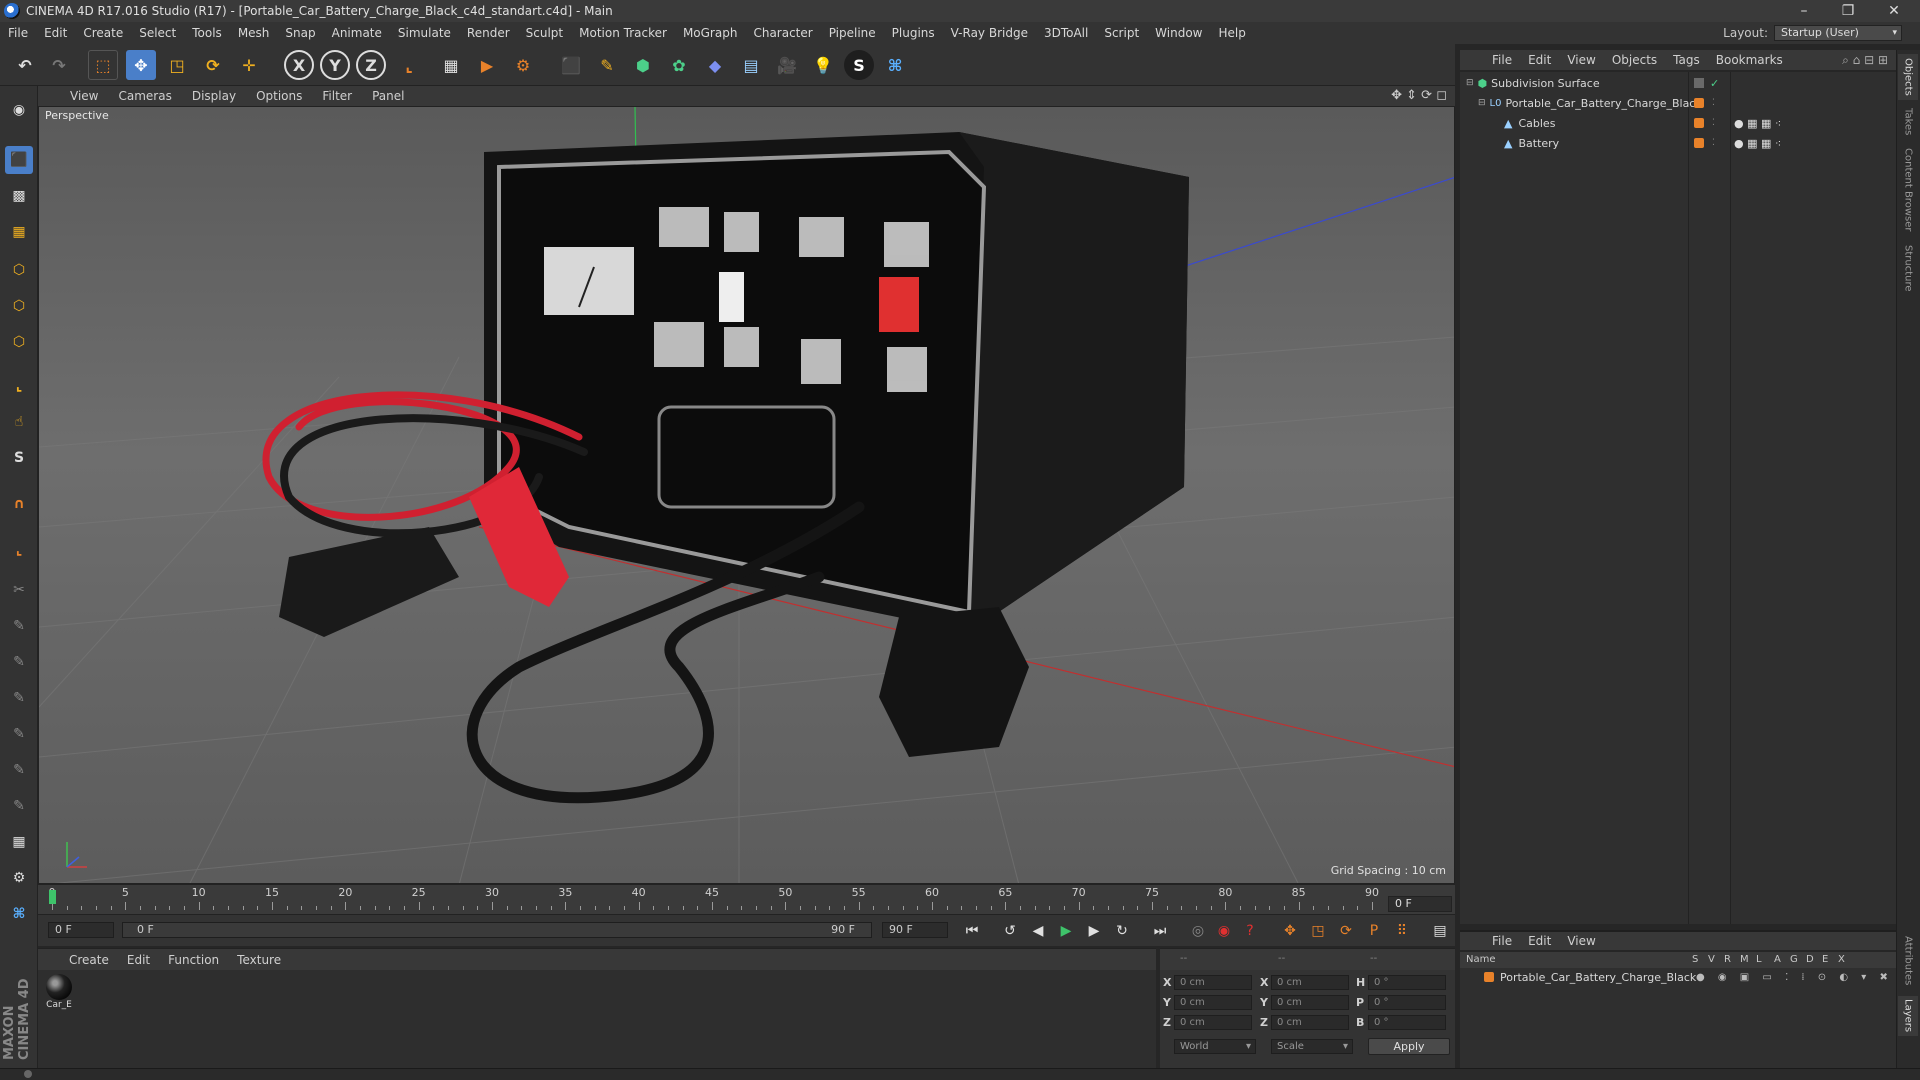 The width and height of the screenshot is (1920, 1080). I want to click on go-to-end-icon: ⏭, so click(1160, 931).